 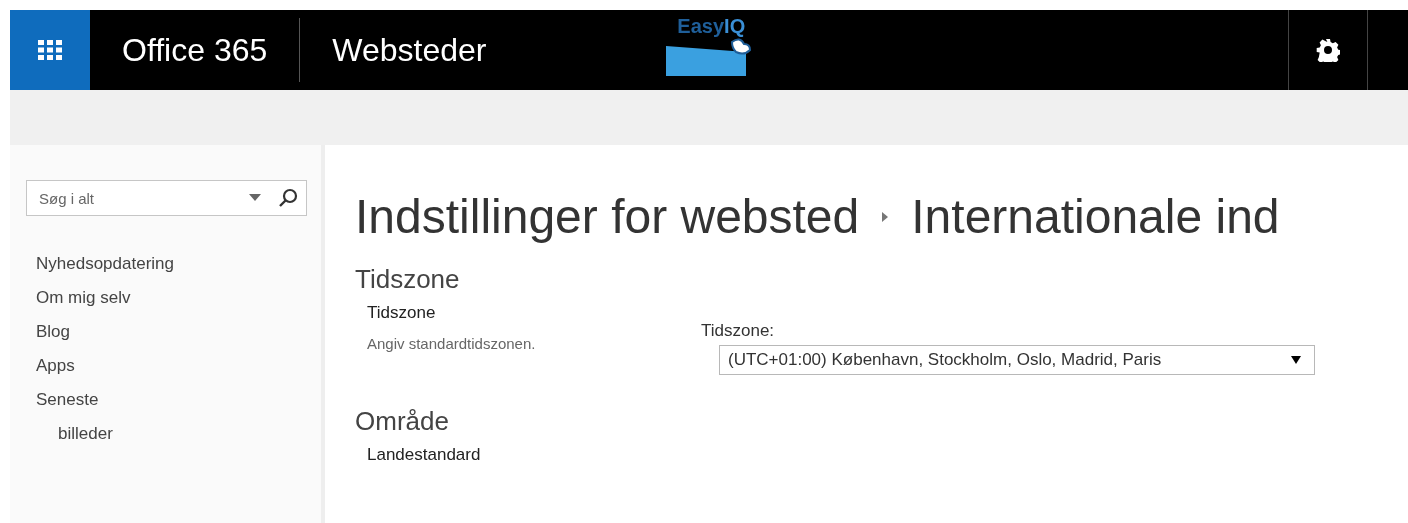 I want to click on breadcrumb-link: Indstillinger for websted, so click(x=607, y=217).